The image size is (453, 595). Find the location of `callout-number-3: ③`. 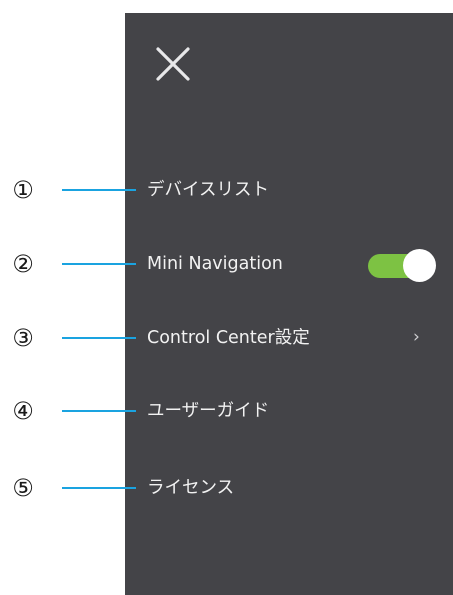

callout-number-3: ③ is located at coordinates (23, 338).